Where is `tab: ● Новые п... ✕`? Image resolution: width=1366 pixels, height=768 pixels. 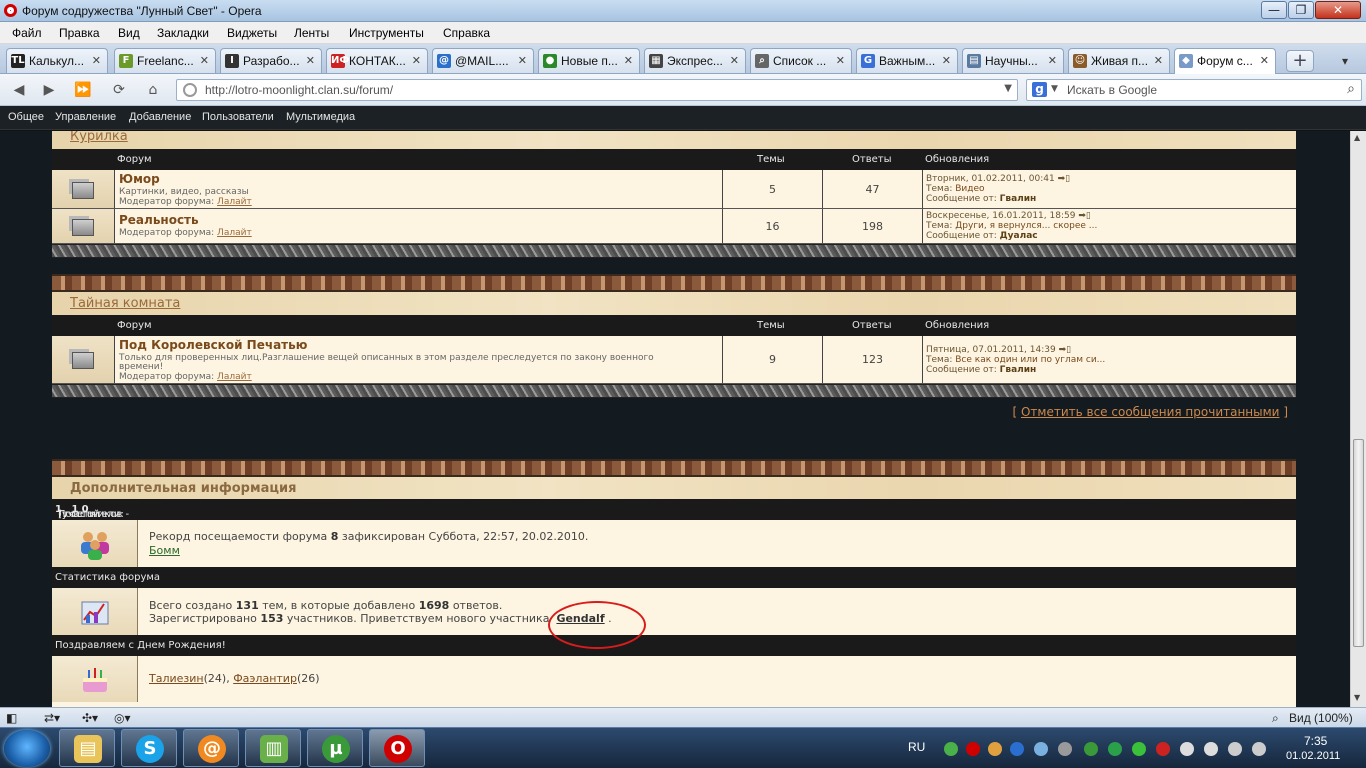 tab: ● Новые п... ✕ is located at coordinates (589, 60).